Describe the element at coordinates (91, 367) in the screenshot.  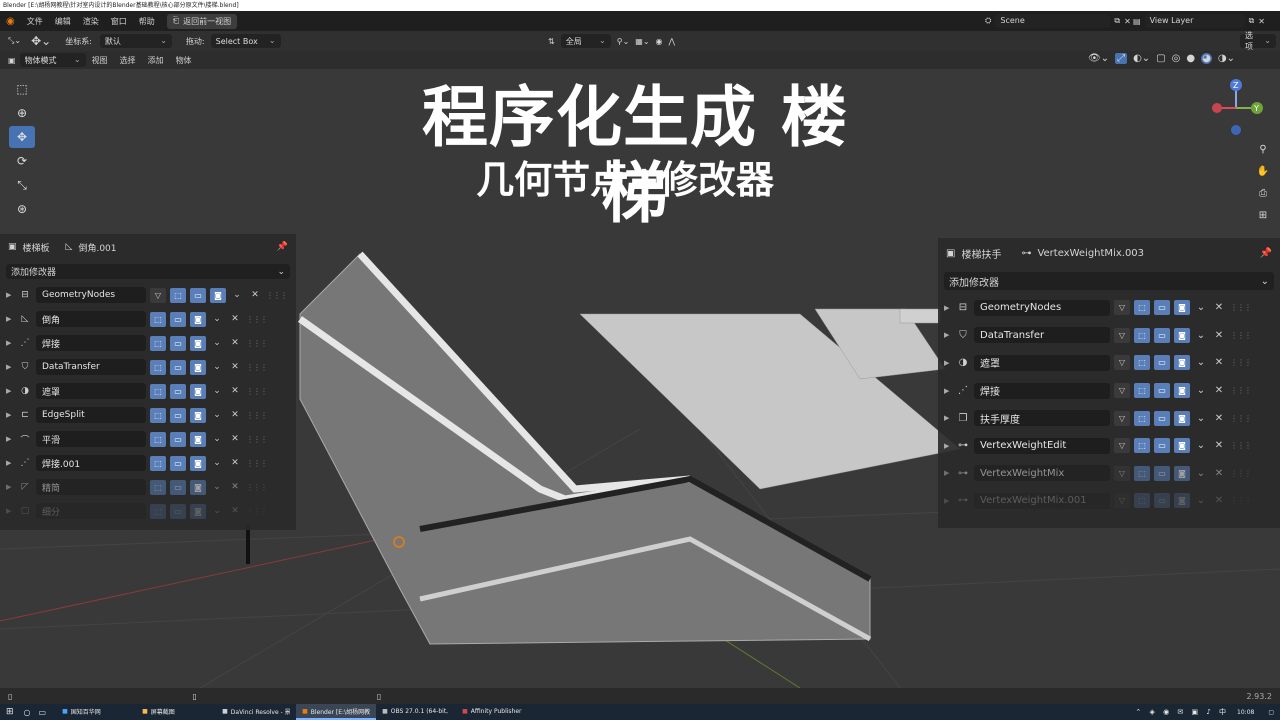
I see `modifier-name-field: DataTransfer` at that location.